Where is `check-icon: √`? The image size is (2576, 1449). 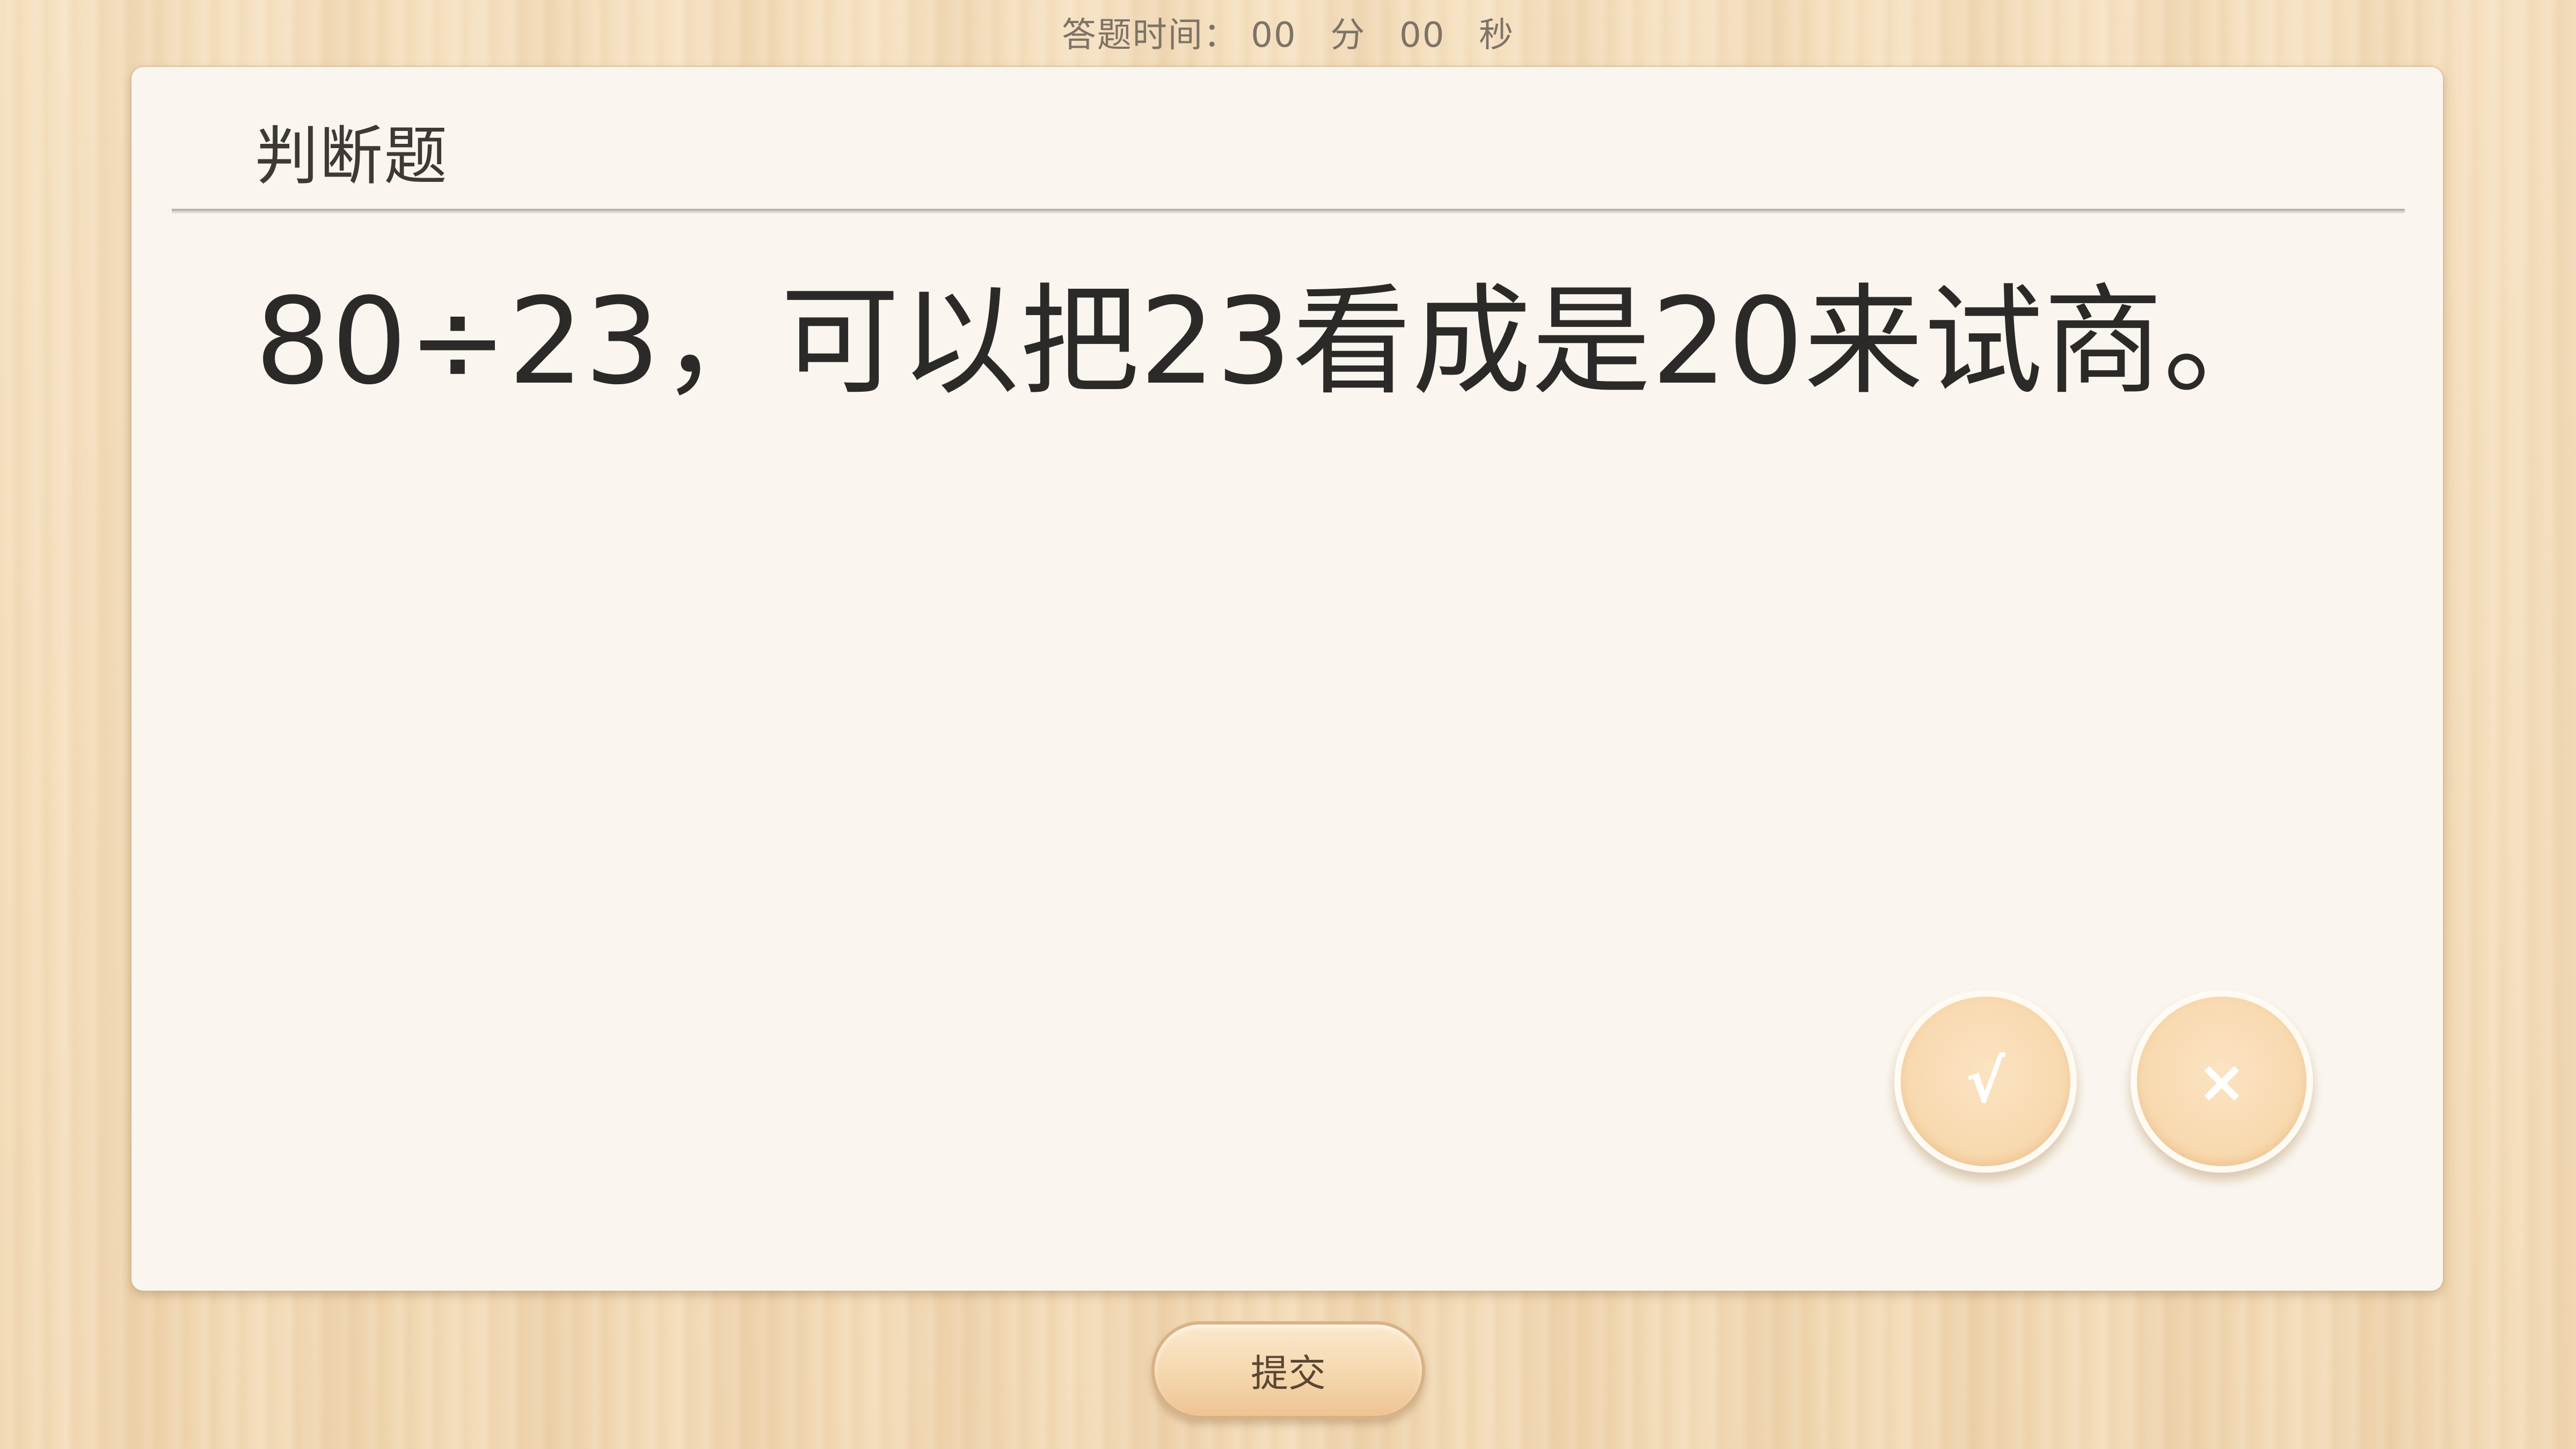
check-icon: √ is located at coordinates (1986, 1081).